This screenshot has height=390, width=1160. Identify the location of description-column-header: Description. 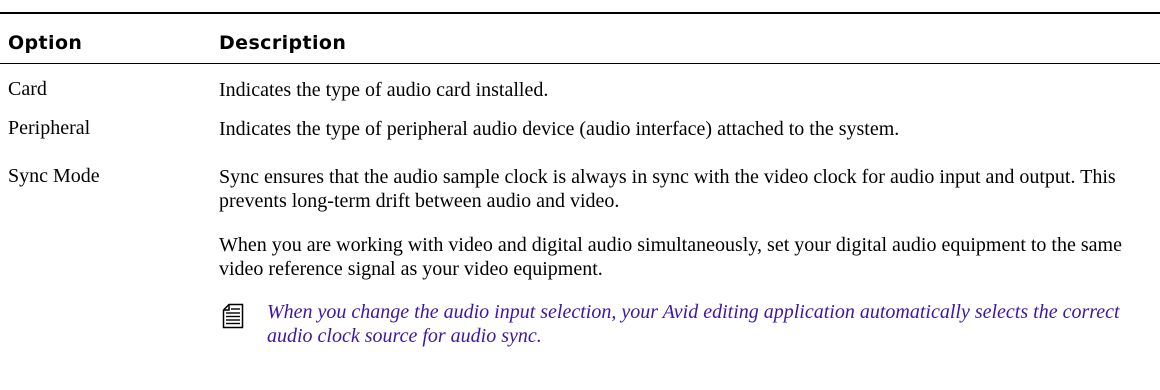
(283, 43).